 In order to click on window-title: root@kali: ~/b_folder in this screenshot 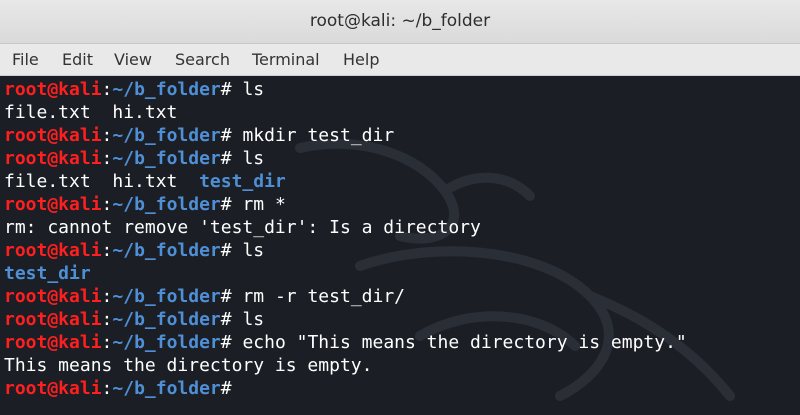, I will do `click(400, 21)`.